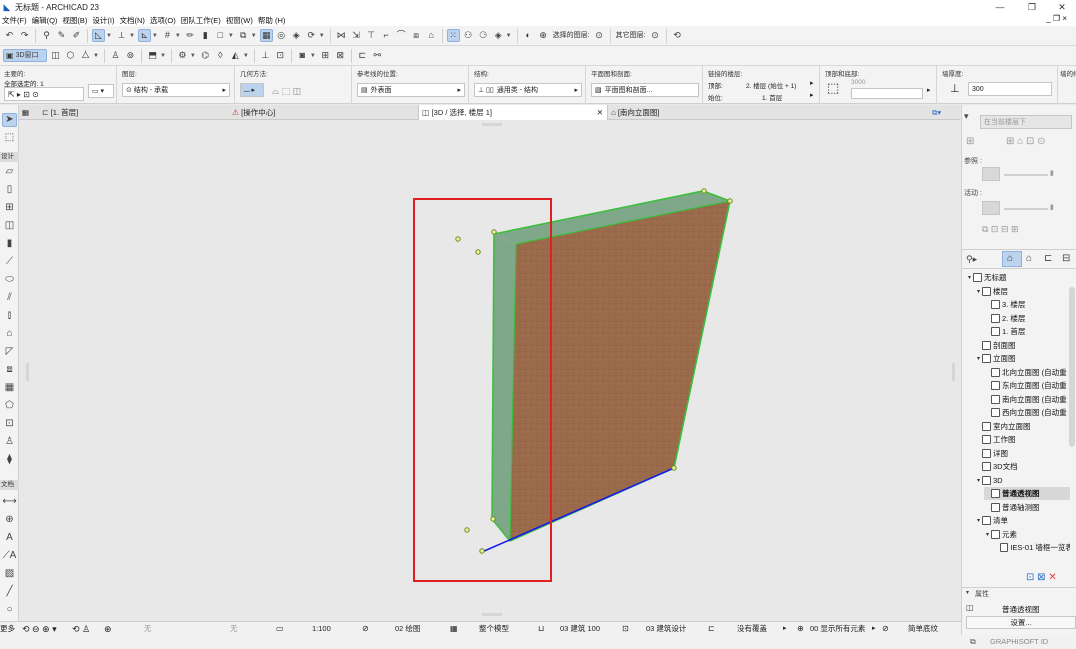 The image size is (1076, 649). What do you see at coordinates (144, 35) in the screenshot?
I see `snap-guides-icon: ⊾` at bounding box center [144, 35].